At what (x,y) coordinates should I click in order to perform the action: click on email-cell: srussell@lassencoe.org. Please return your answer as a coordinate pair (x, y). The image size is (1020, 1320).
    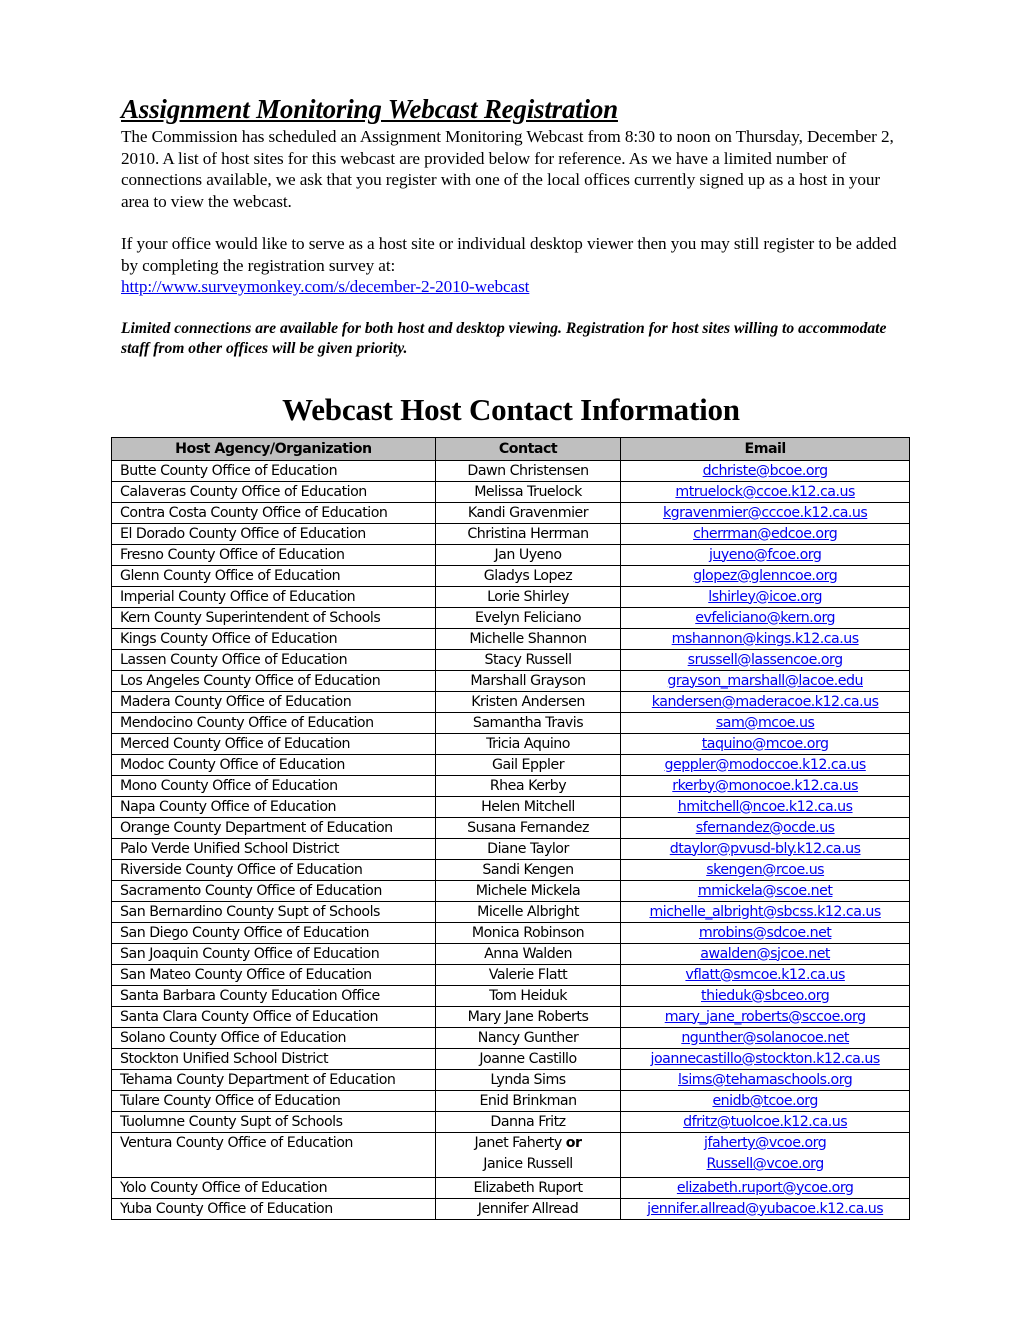
    Looking at the image, I should click on (765, 660).